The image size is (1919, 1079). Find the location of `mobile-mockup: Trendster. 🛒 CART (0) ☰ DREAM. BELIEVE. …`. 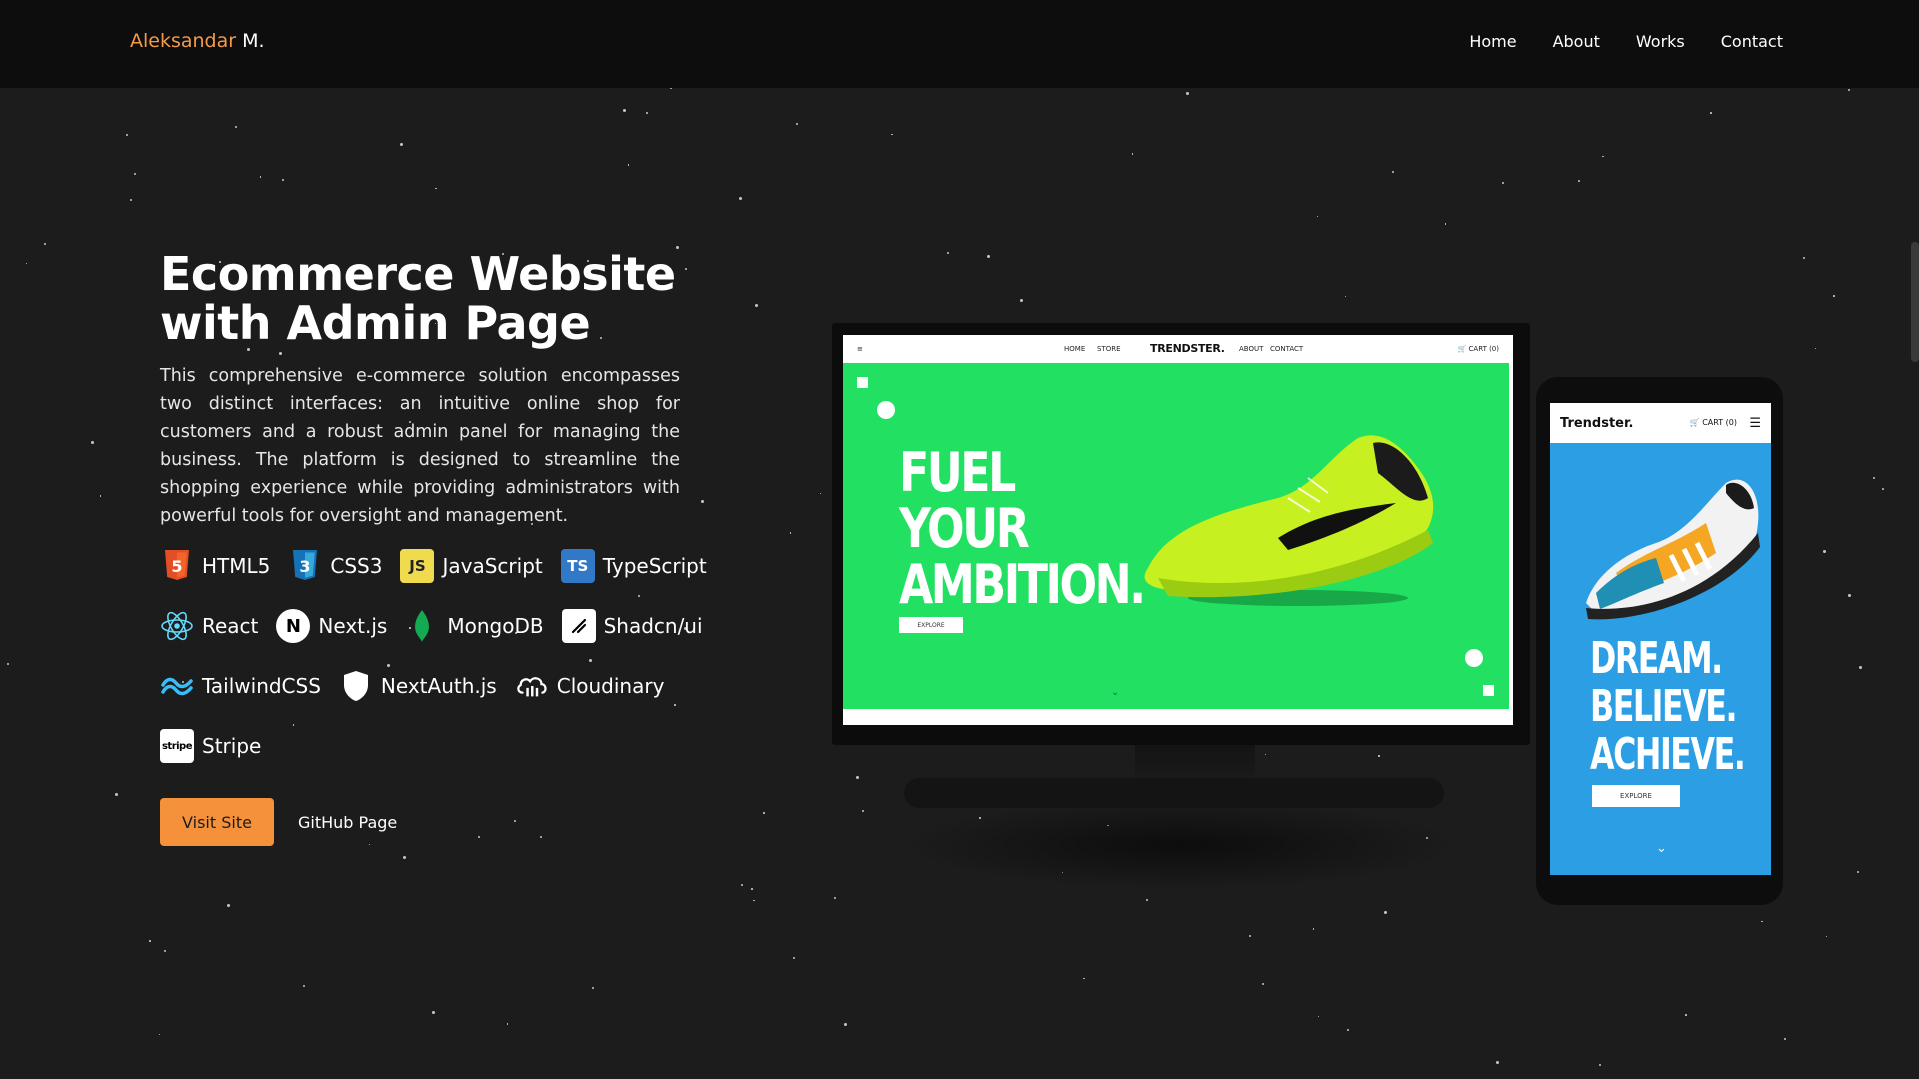

mobile-mockup: Trendster. 🛒 CART (0) ☰ DREAM. BELIEVE. … is located at coordinates (1659, 641).